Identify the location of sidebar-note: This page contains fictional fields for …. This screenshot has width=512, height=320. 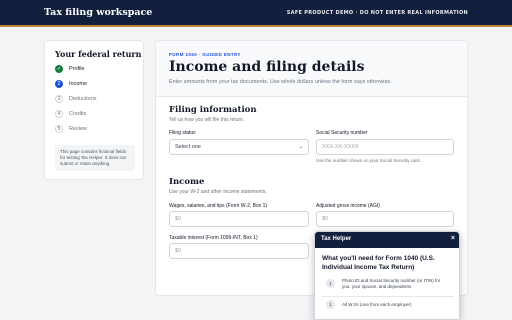
(95, 158).